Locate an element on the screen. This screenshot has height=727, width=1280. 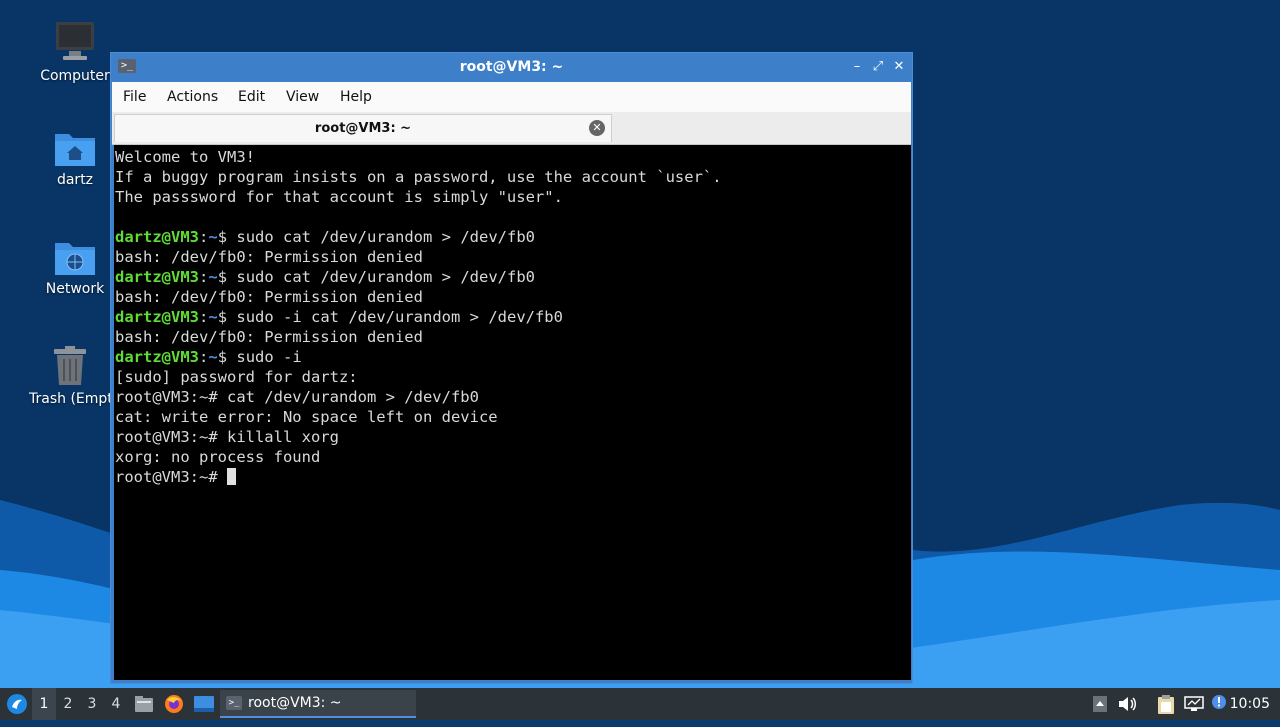
tab-label: root@VM3: ~ is located at coordinates (363, 128).